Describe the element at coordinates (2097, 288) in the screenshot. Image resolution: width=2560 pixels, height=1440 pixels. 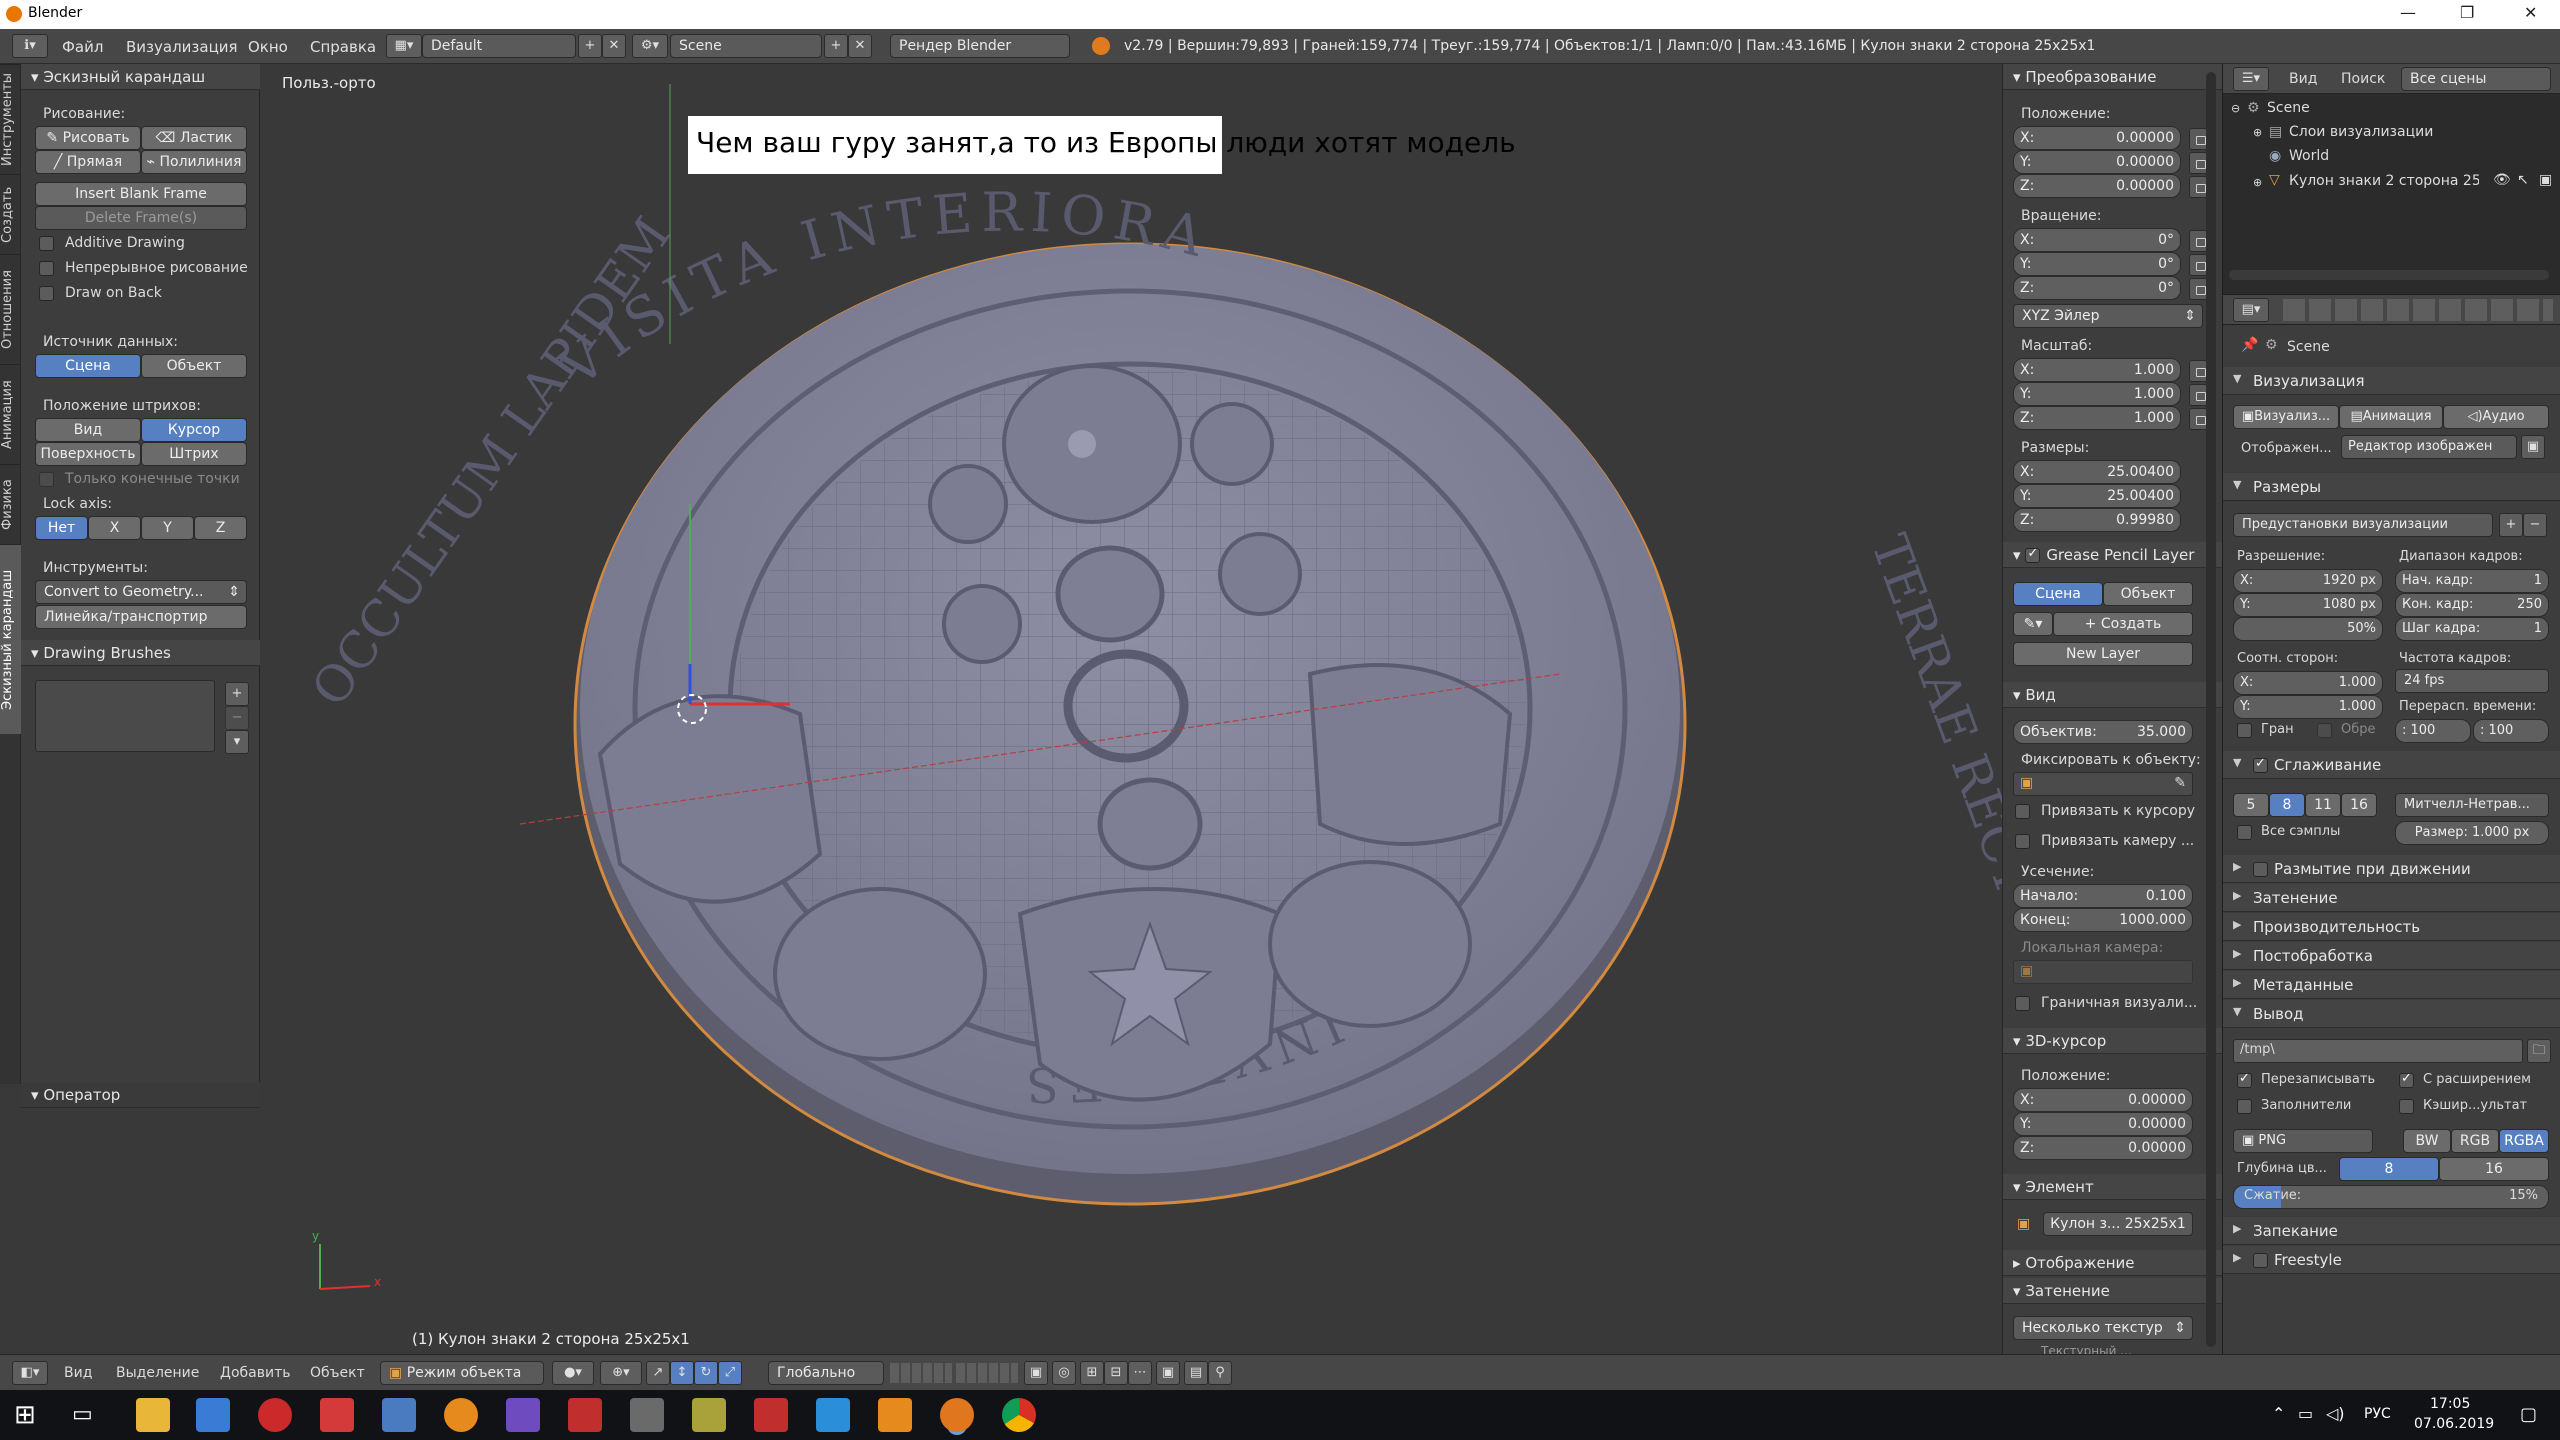
I see `rot-z-field: Z: 0°` at that location.